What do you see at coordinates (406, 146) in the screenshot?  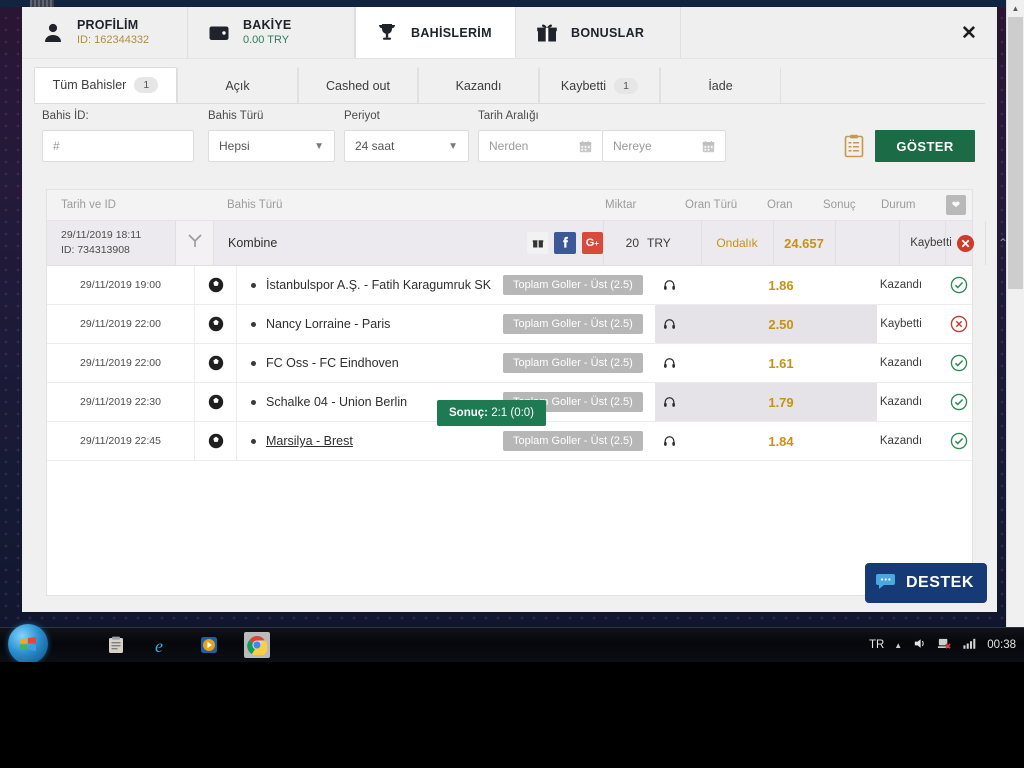 I see `period-select: 24 saat ▼` at bounding box center [406, 146].